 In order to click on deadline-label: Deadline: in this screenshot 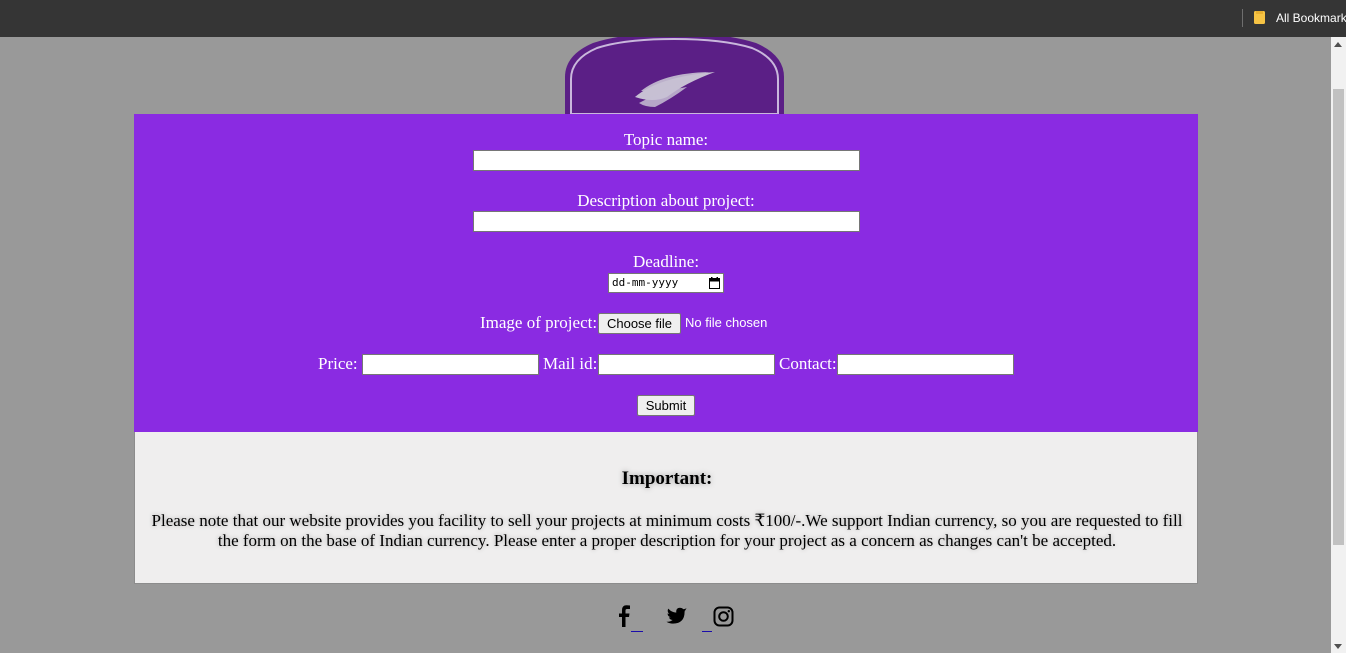, I will do `click(666, 261)`.